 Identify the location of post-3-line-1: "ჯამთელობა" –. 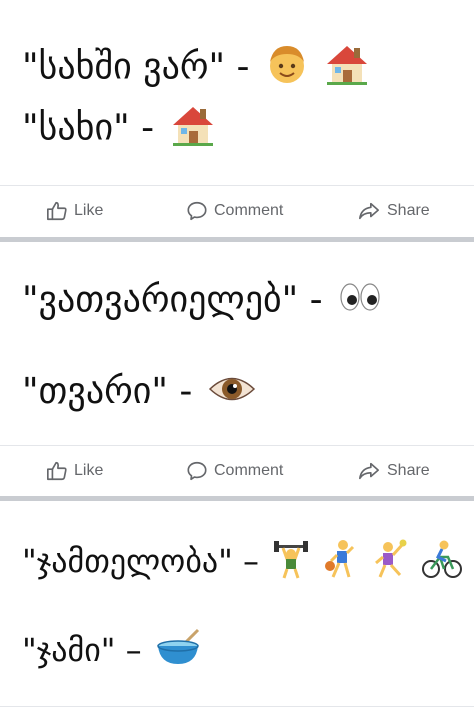
(242, 563).